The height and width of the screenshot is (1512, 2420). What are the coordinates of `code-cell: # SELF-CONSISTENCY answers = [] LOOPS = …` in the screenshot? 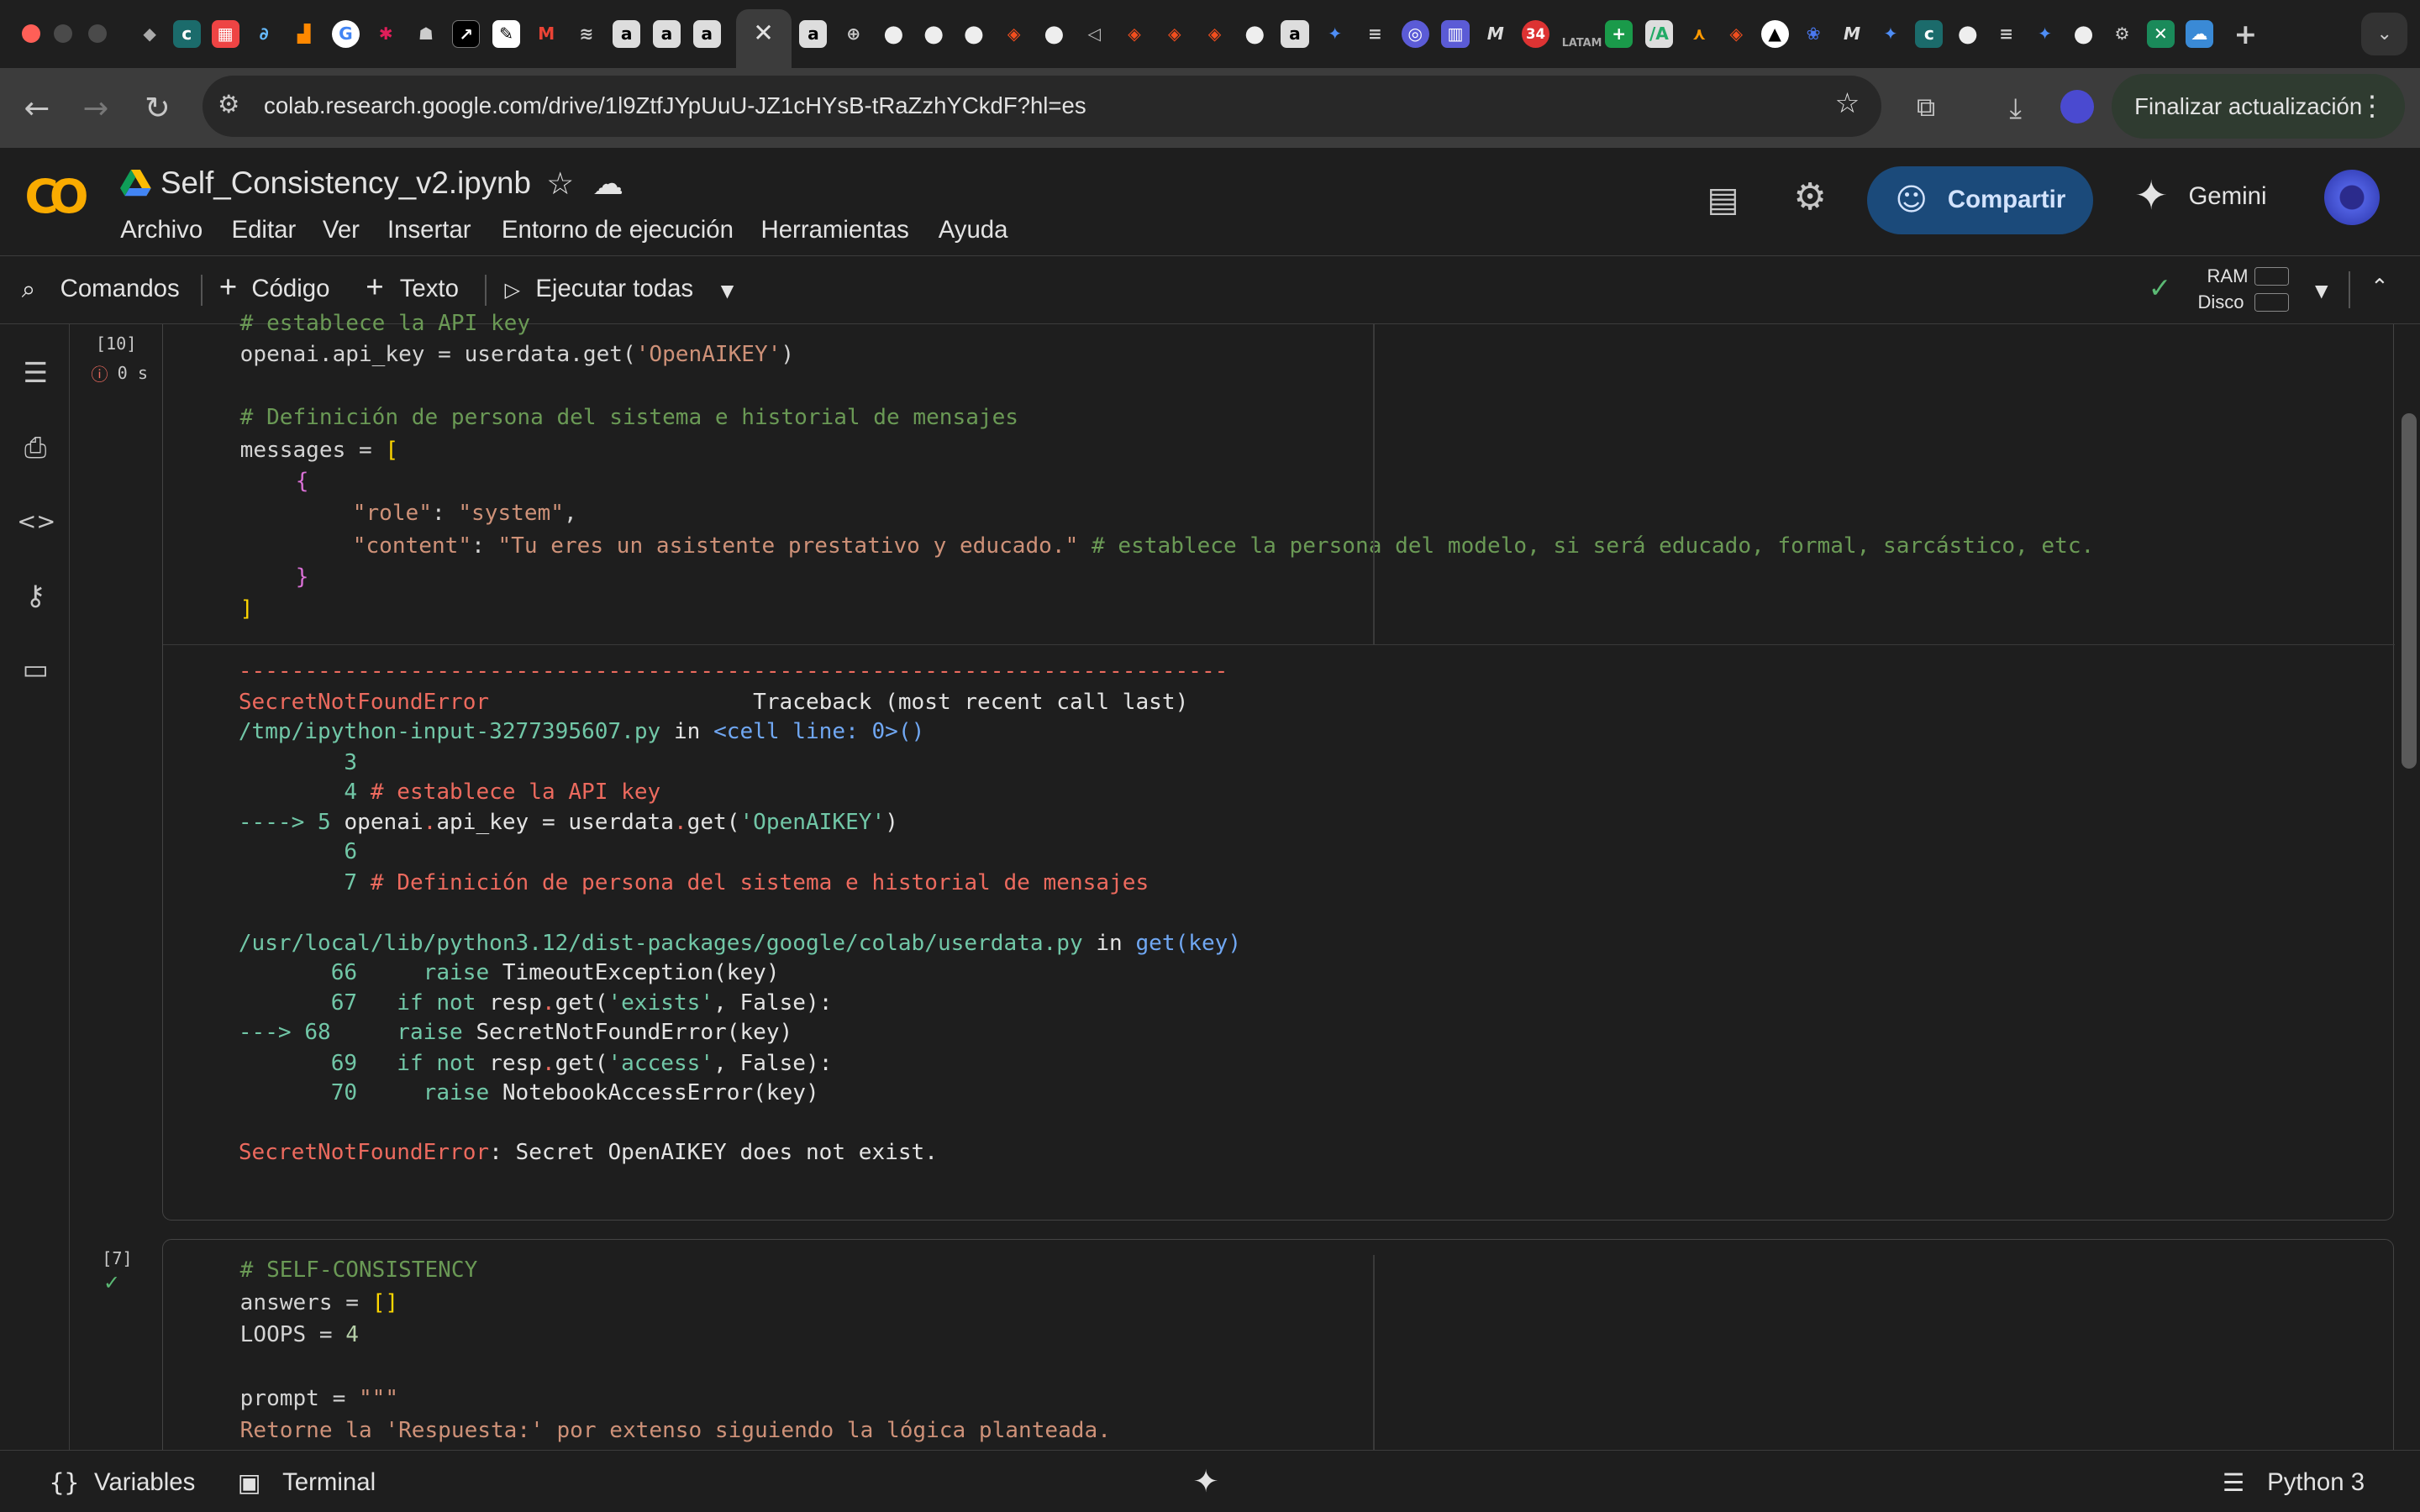 It's located at (1277, 1355).